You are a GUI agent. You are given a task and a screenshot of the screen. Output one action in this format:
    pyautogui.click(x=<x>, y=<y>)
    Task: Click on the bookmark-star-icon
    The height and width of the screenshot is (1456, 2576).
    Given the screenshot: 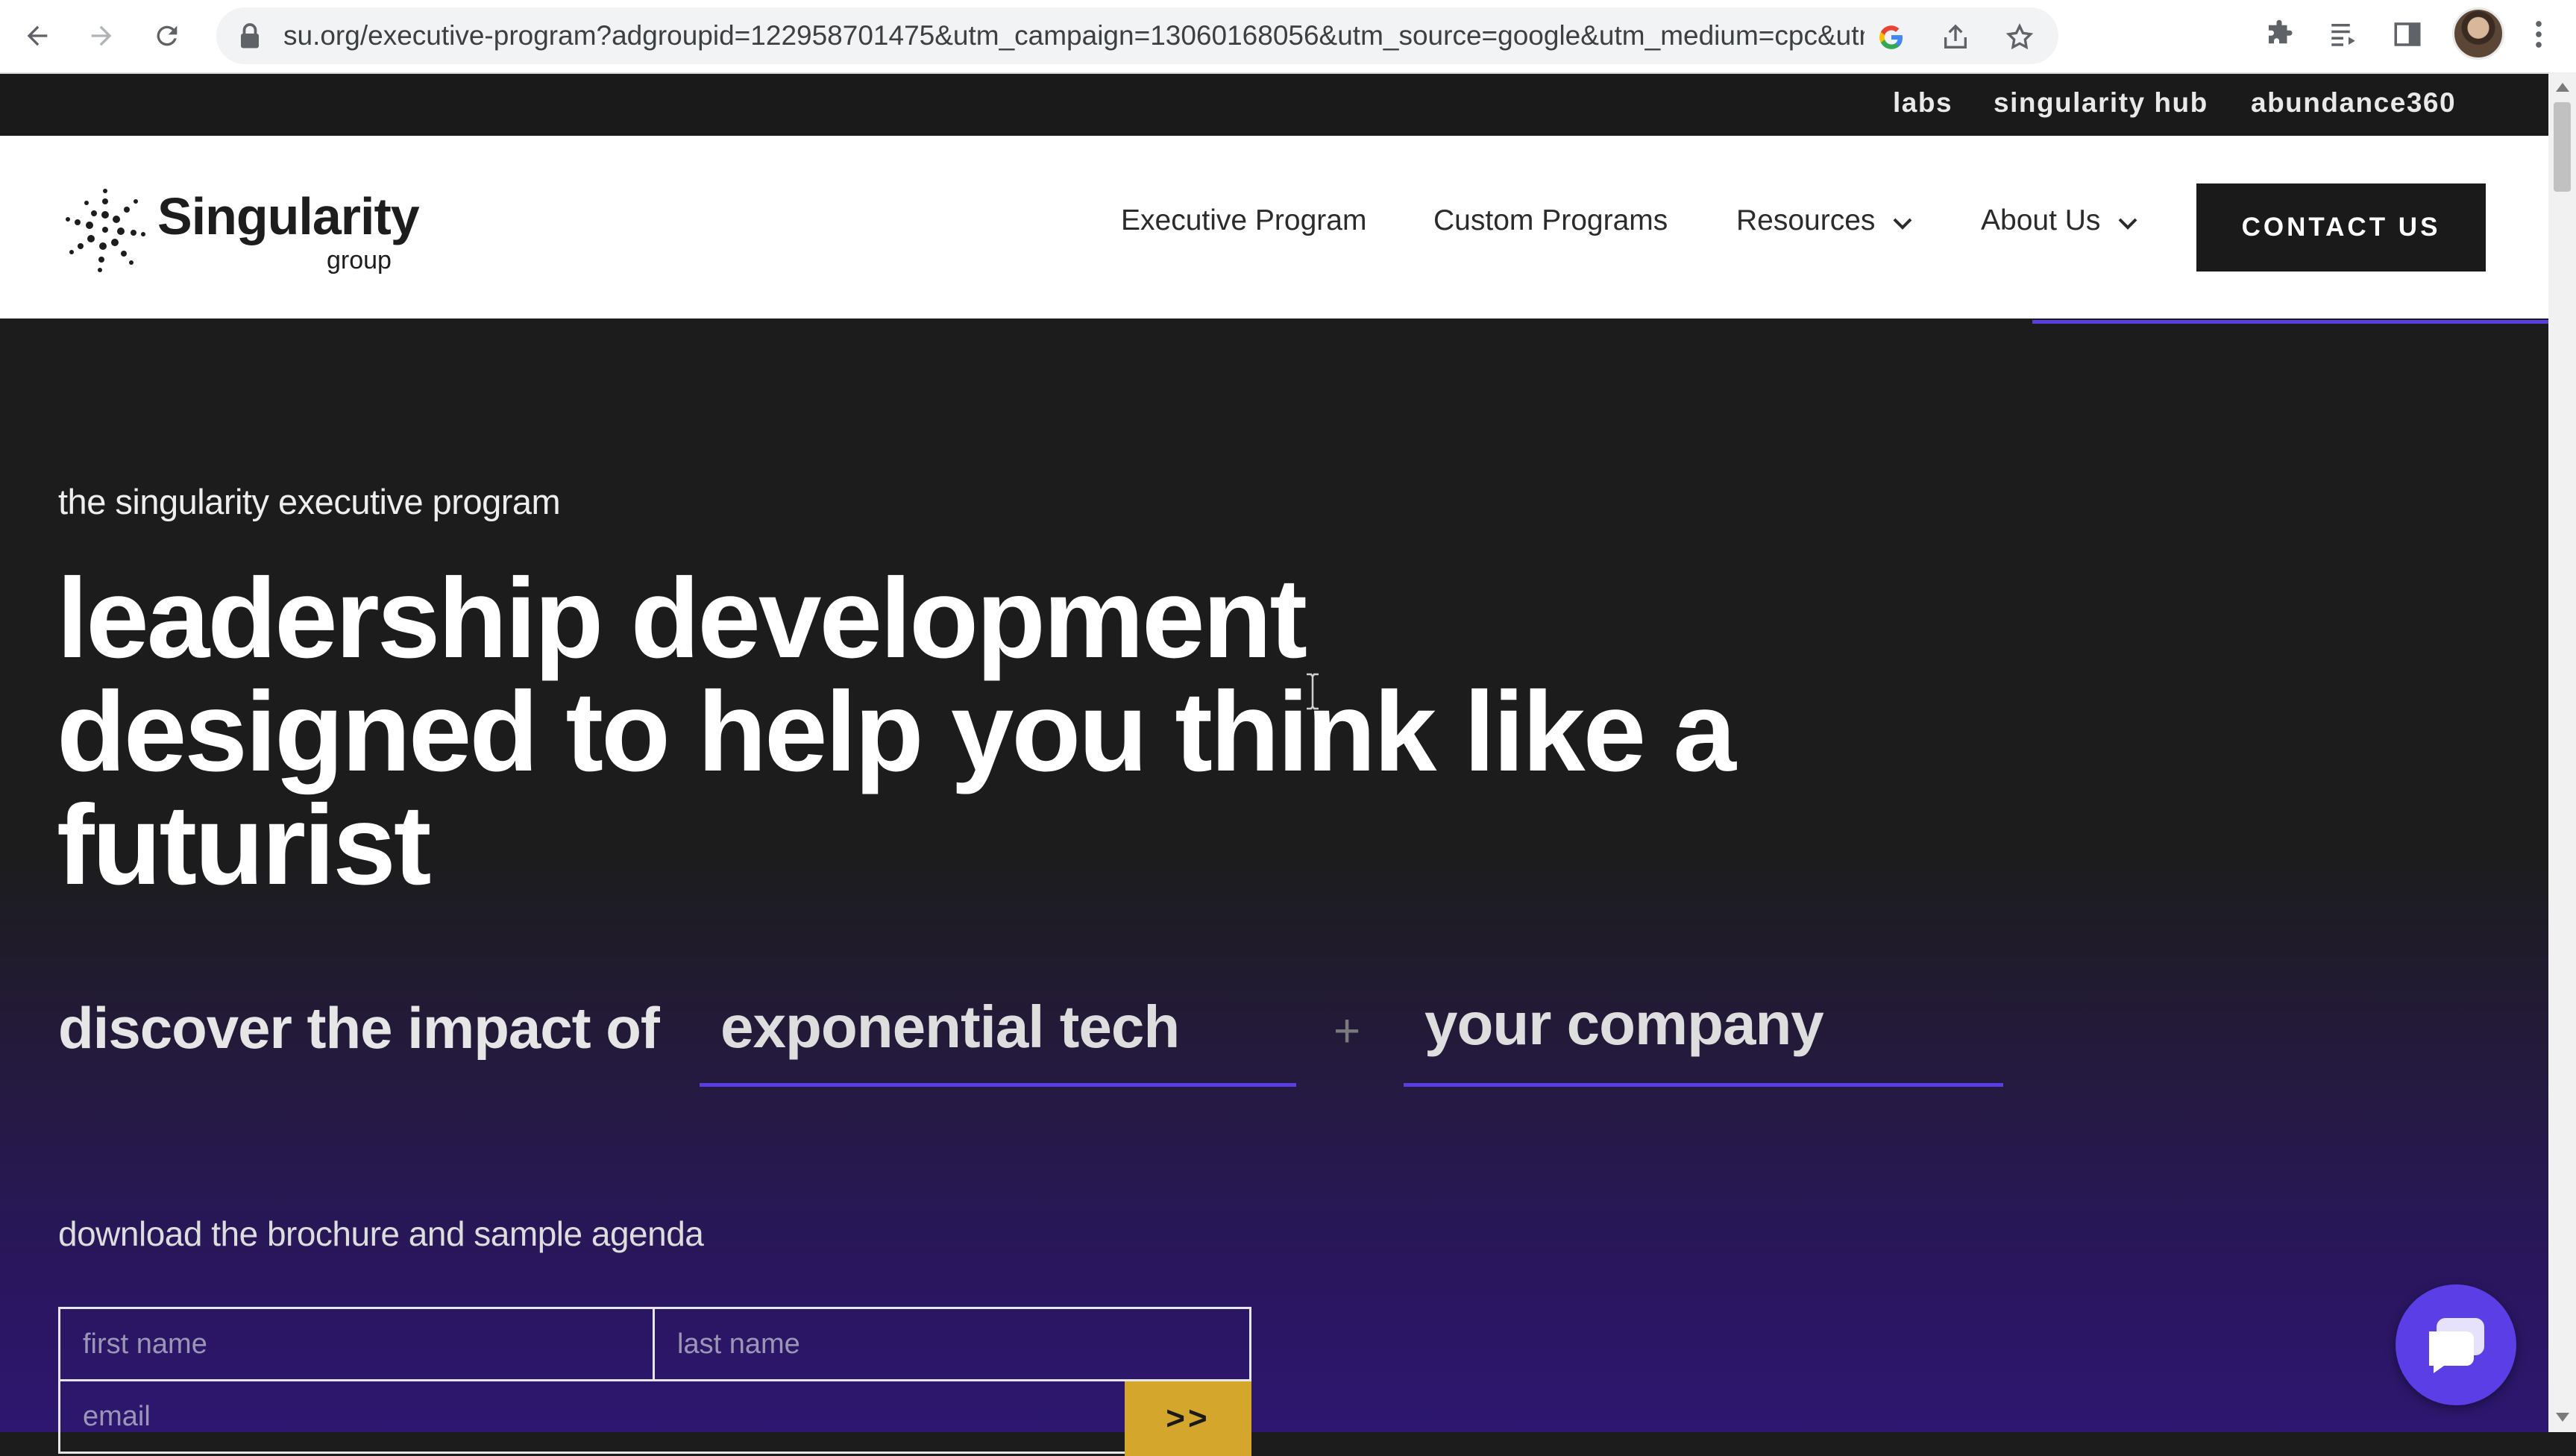 What is the action you would take?
    pyautogui.click(x=2020, y=37)
    